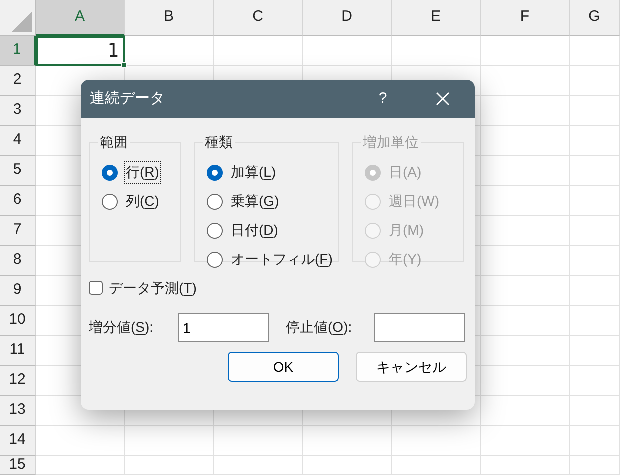  Describe the element at coordinates (18, 381) in the screenshot. I see `row-header: 12` at that location.